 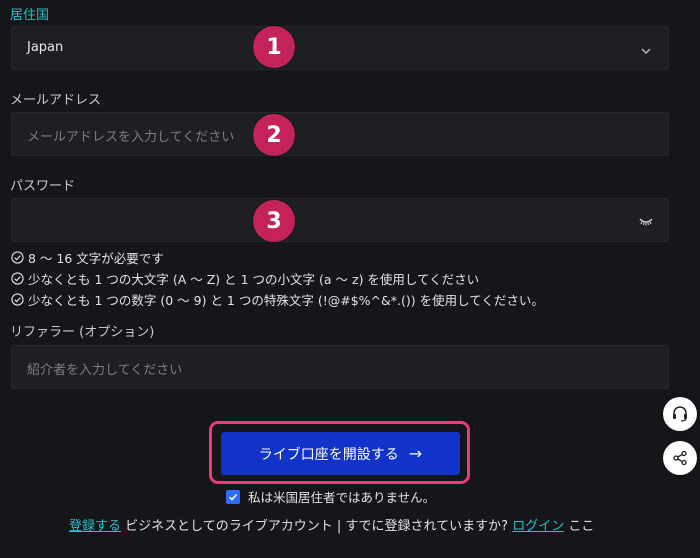 What do you see at coordinates (56, 100) in the screenshot?
I see `email-label: メールアドレス` at bounding box center [56, 100].